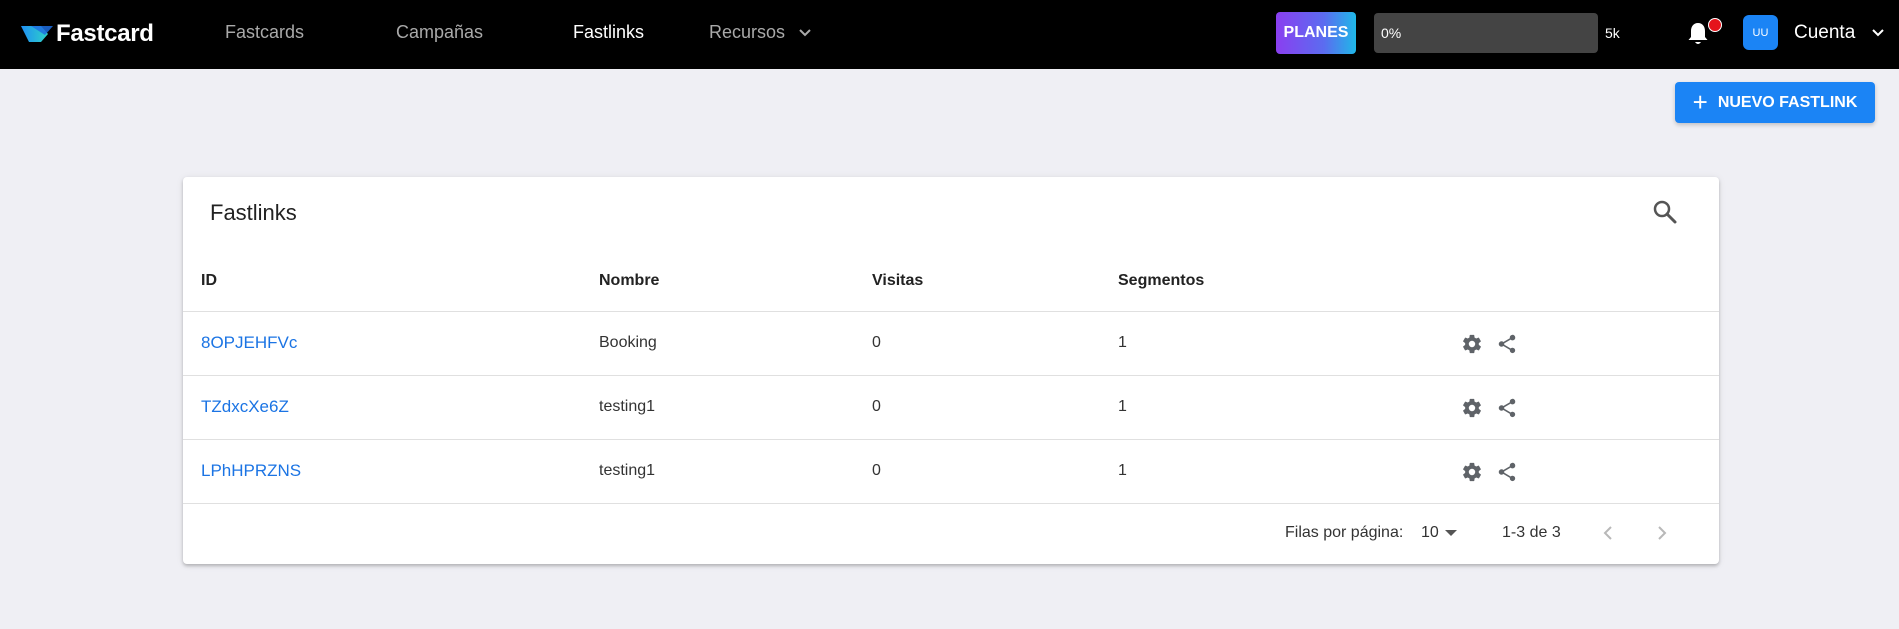  What do you see at coordinates (1715, 25) in the screenshot?
I see `notification-badge` at bounding box center [1715, 25].